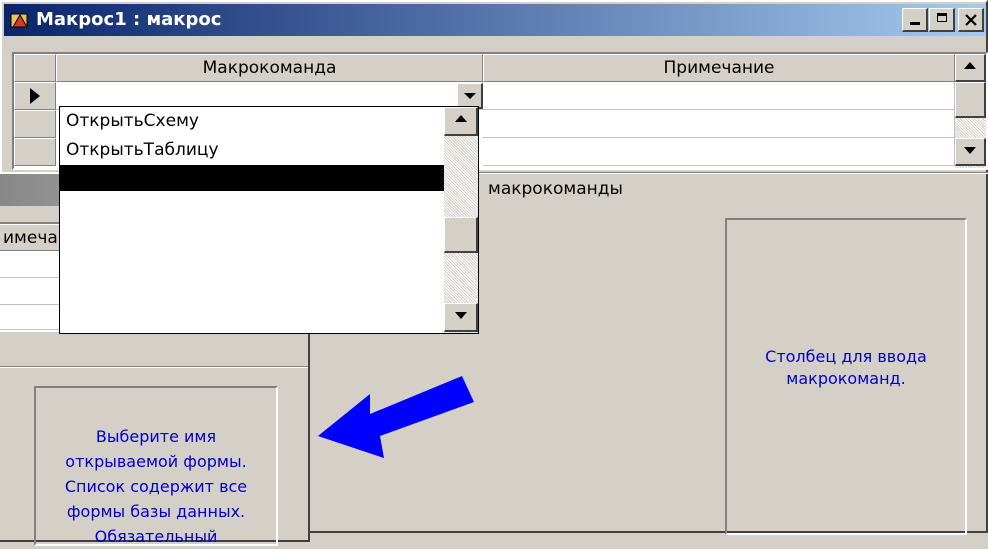  I want to click on grid-scroll-up, so click(970, 68).